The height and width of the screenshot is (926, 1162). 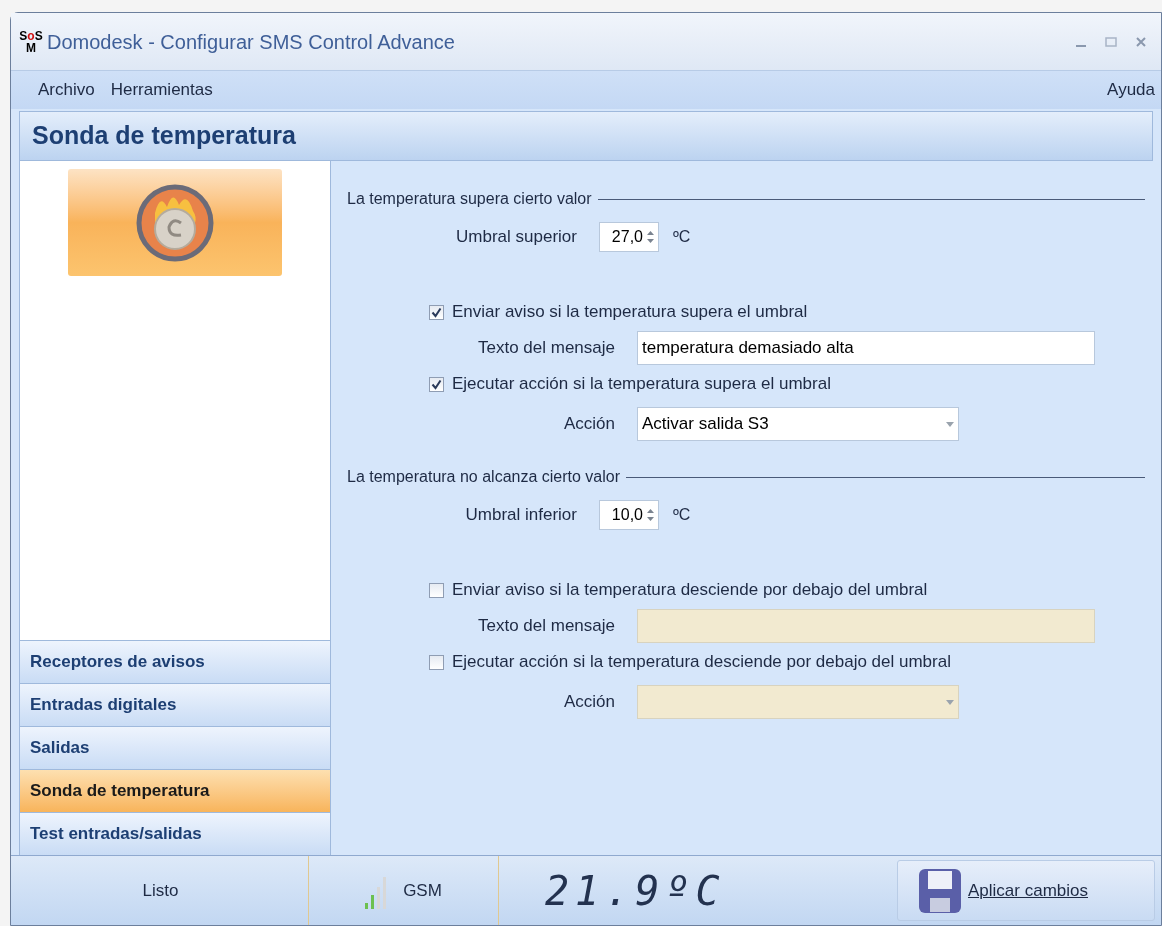 I want to click on checkbox-label: Ejecutar acción si la temperatura desciende por debajo del umbral, so click(x=701, y=662).